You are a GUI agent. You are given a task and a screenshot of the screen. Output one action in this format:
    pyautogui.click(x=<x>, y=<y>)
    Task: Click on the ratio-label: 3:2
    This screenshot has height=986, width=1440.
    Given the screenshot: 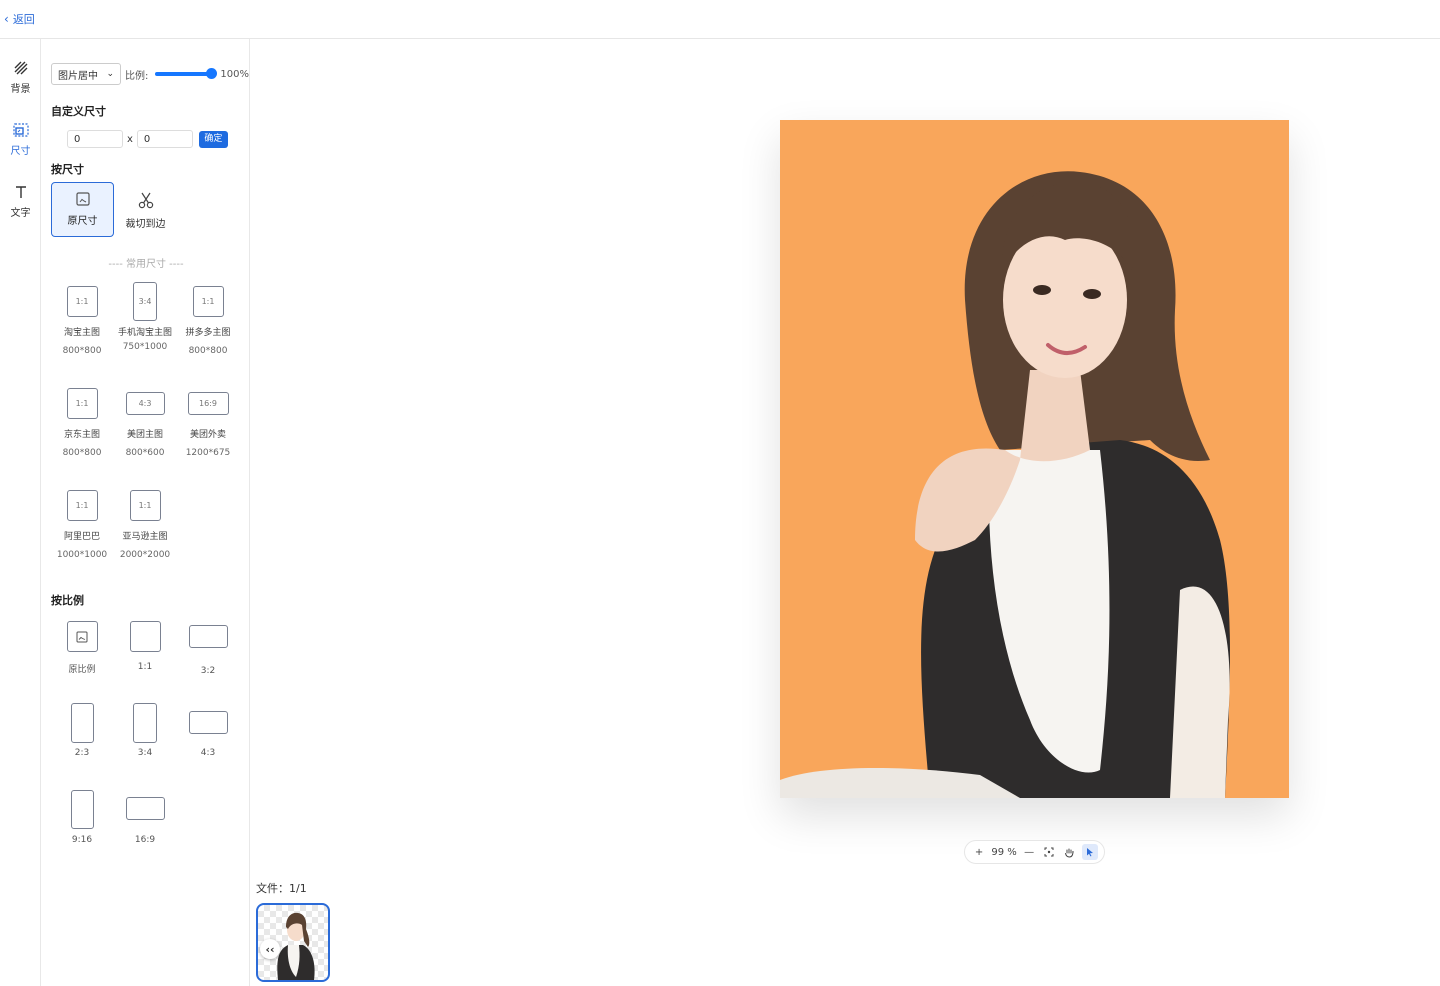 What is the action you would take?
    pyautogui.click(x=208, y=671)
    